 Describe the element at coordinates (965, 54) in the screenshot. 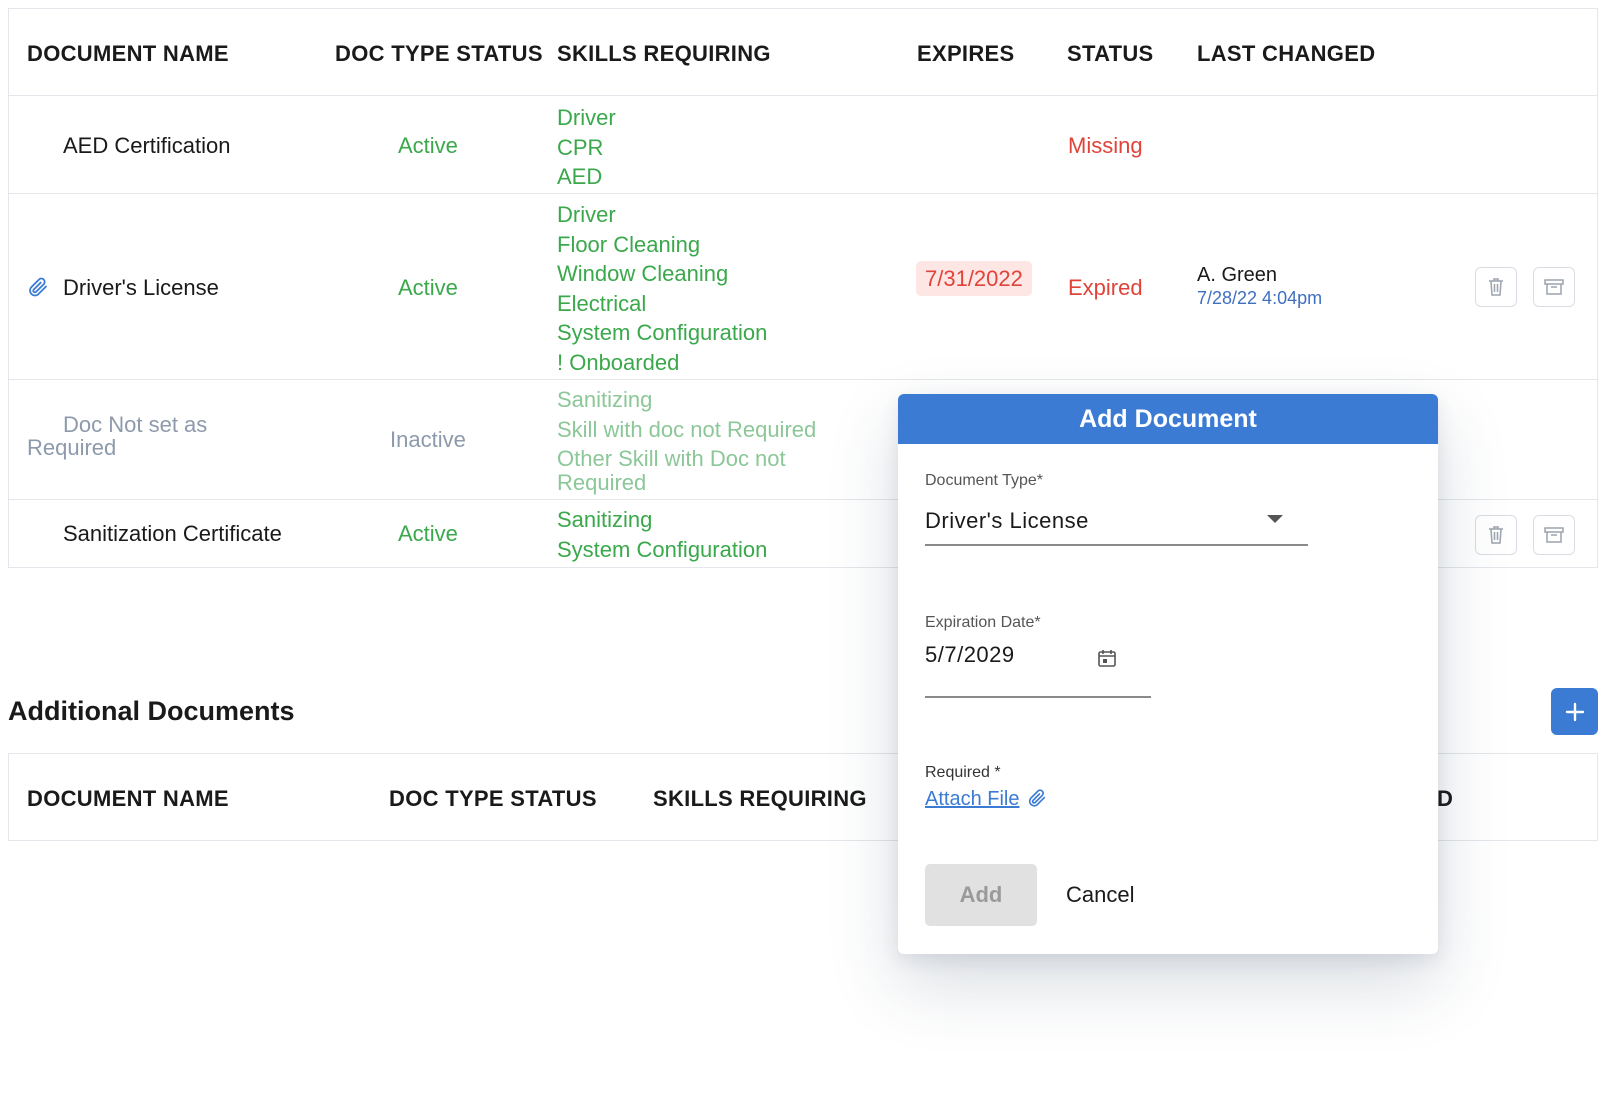

I see `column-header-expires: EXPIRES` at that location.